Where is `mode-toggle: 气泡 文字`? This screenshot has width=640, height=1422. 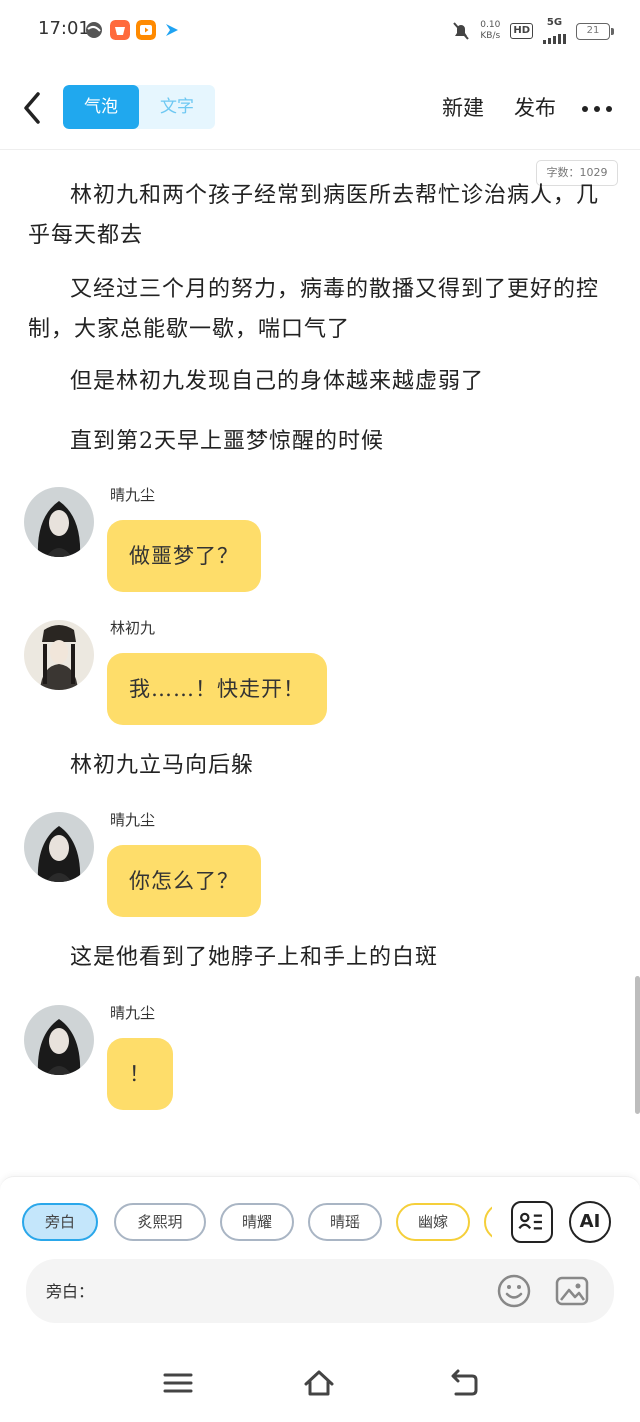 mode-toggle: 气泡 文字 is located at coordinates (139, 107).